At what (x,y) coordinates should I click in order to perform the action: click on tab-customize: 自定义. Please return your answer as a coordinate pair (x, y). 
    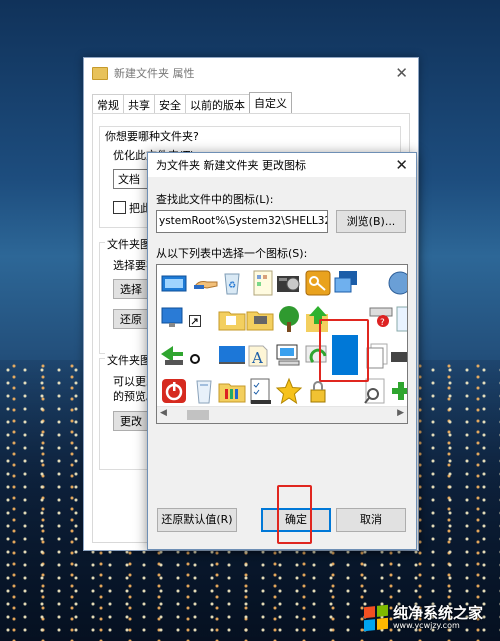
    Looking at the image, I should click on (270, 103).